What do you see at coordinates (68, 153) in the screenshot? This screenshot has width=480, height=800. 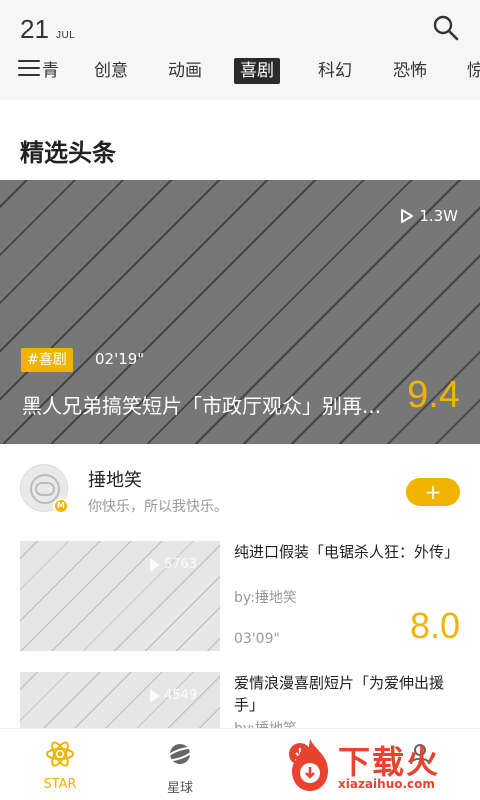 I see `section-title: 精选头条` at bounding box center [68, 153].